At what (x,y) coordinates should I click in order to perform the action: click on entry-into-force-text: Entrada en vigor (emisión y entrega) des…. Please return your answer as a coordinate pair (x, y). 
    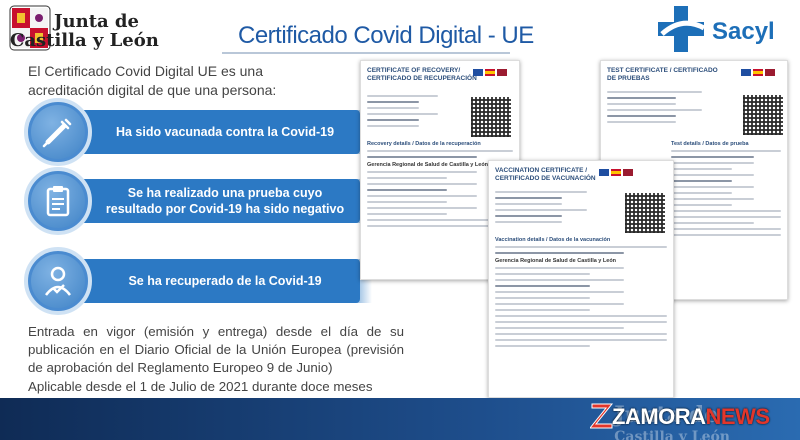
    Looking at the image, I should click on (216, 349).